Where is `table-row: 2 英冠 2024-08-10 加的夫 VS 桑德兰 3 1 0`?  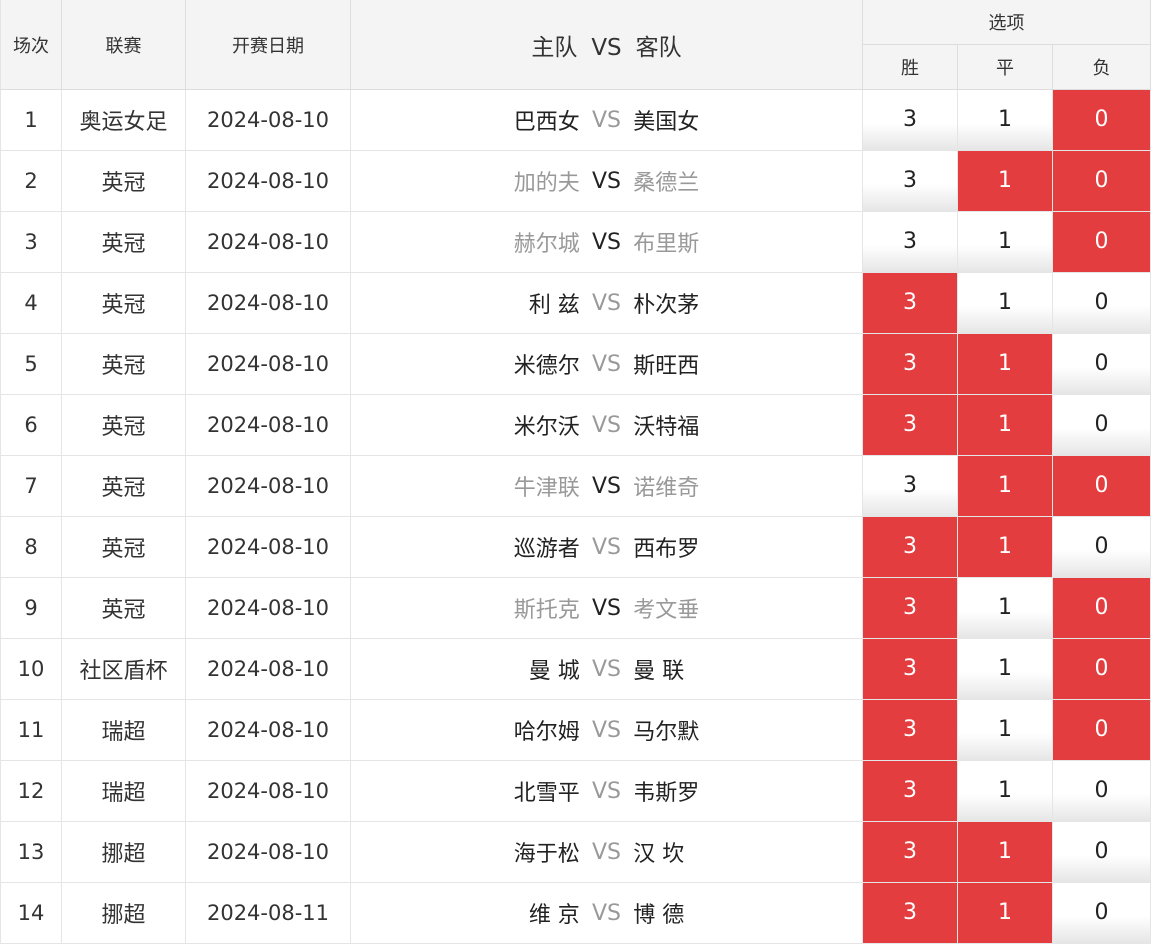 table-row: 2 英冠 2024-08-10 加的夫 VS 桑德兰 3 1 0 is located at coordinates (575, 181).